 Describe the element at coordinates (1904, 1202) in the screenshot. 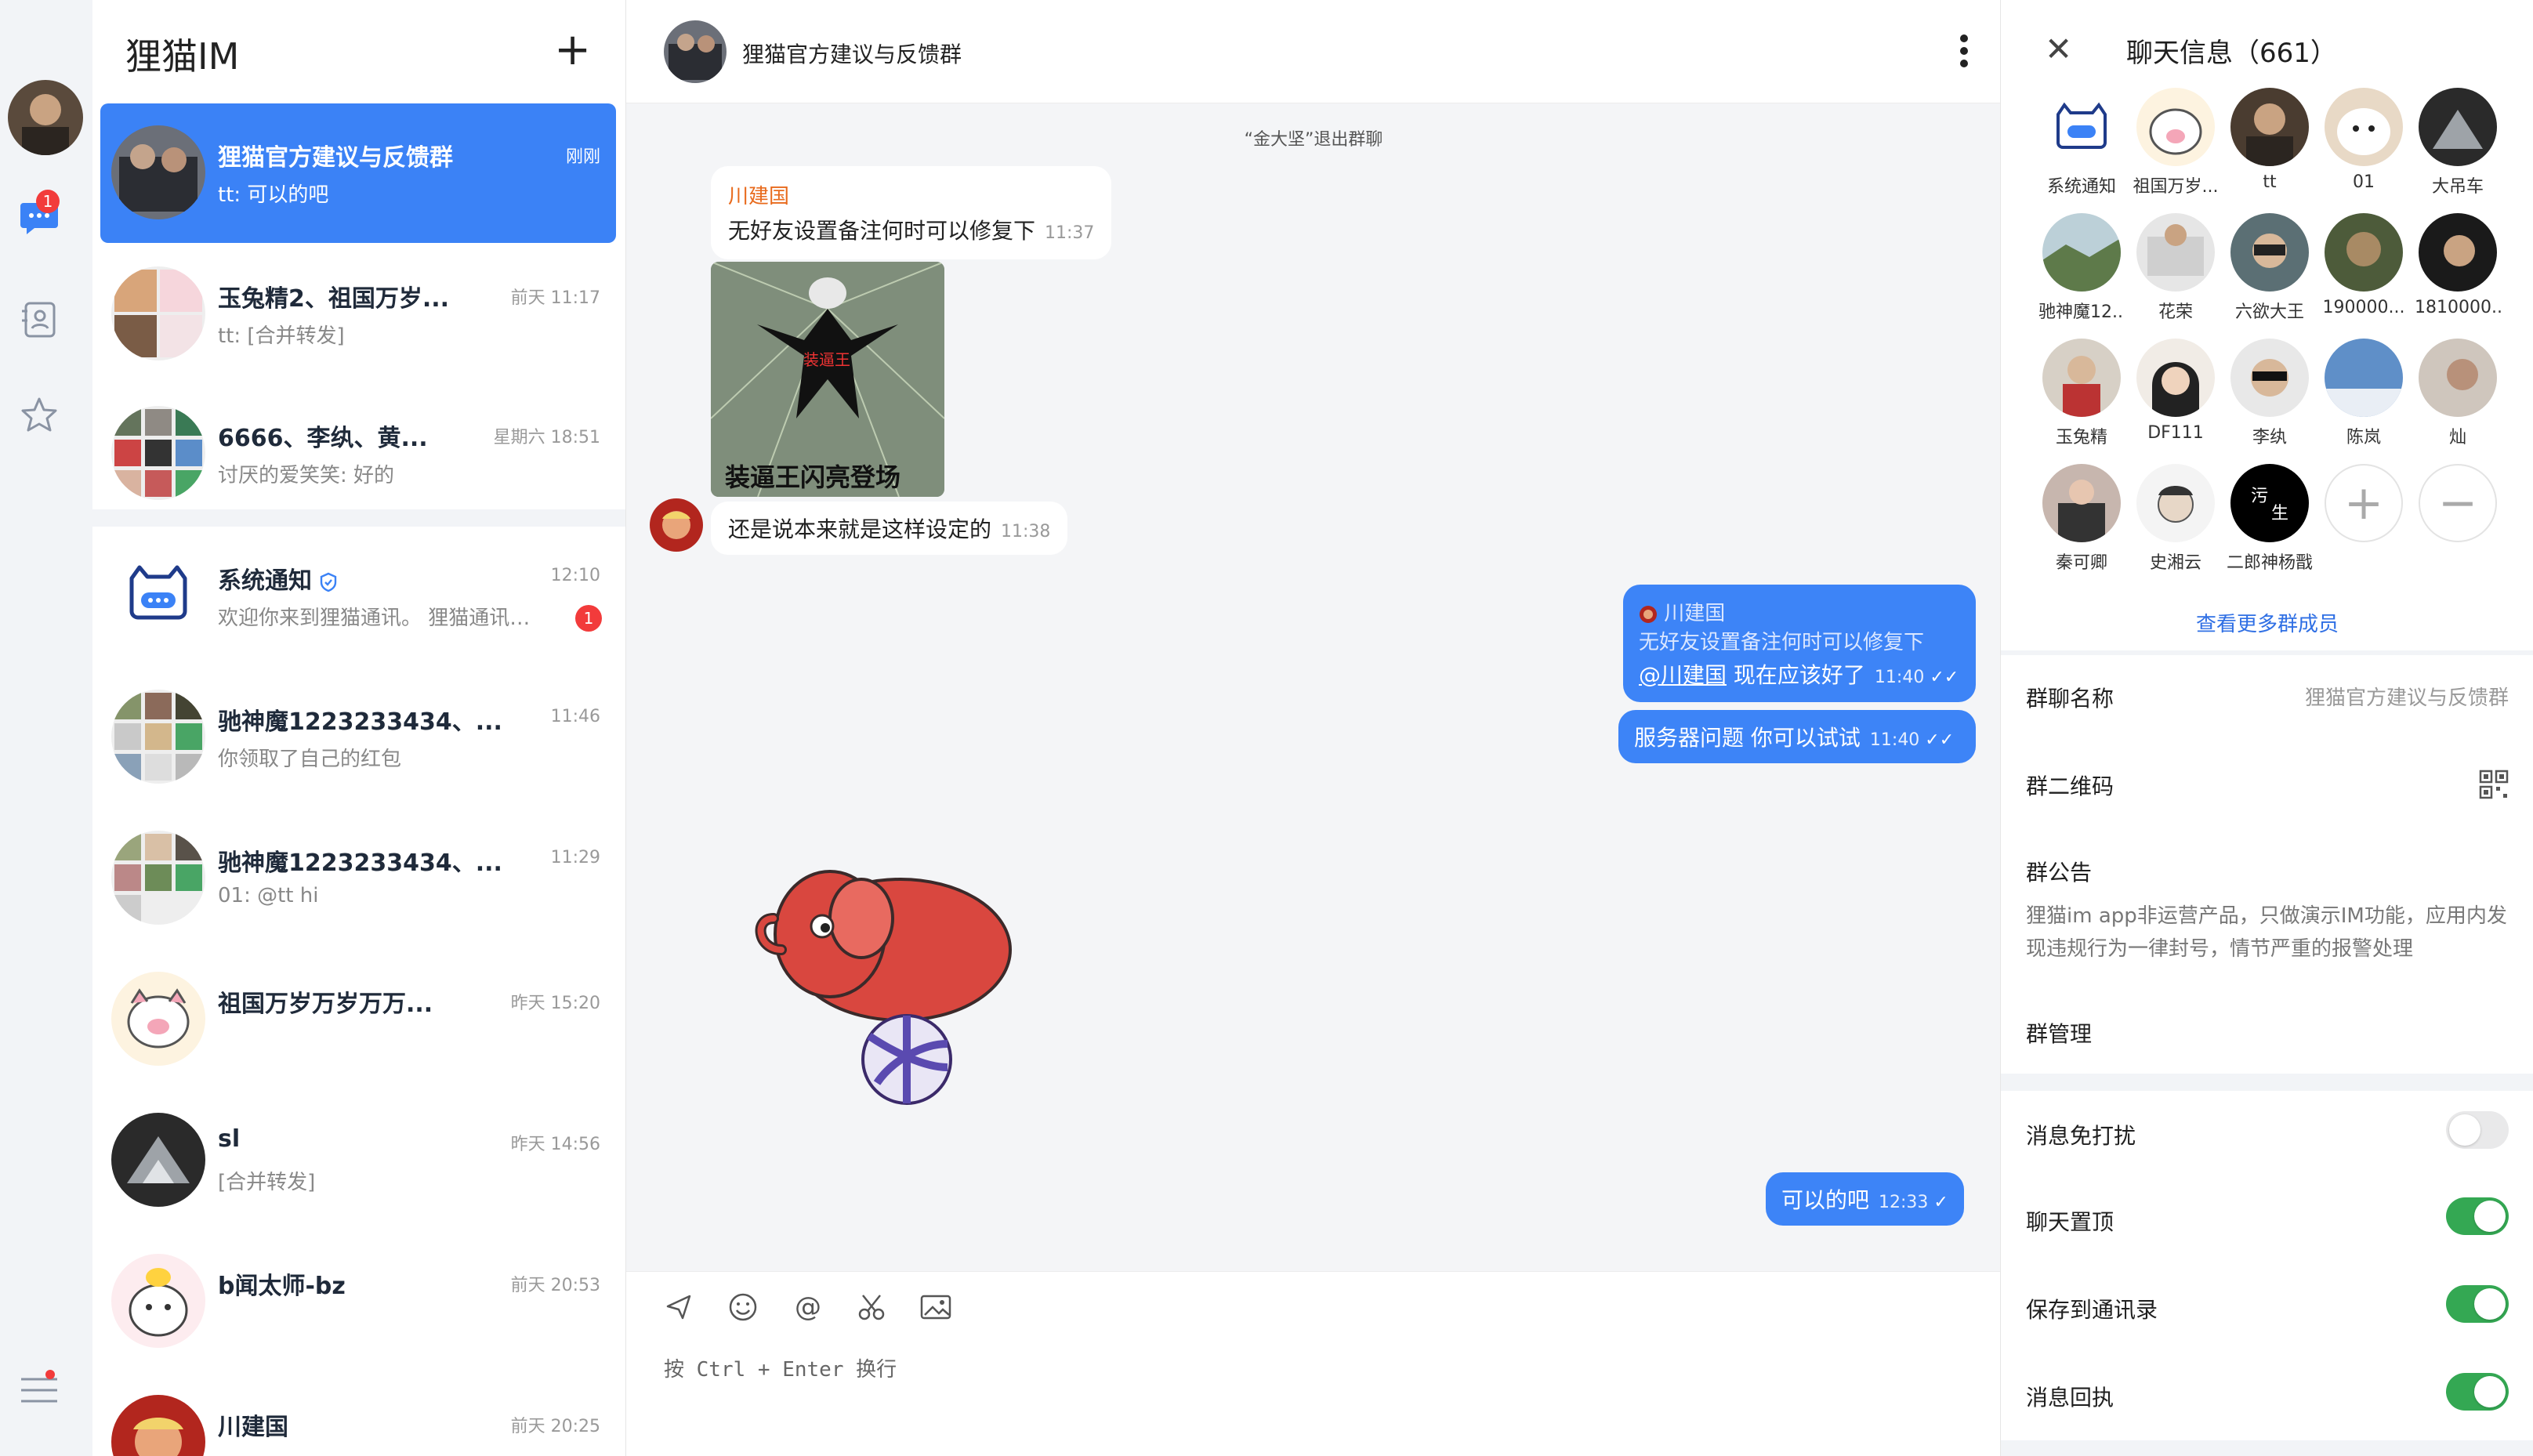

I see `message-time: 12:33` at that location.